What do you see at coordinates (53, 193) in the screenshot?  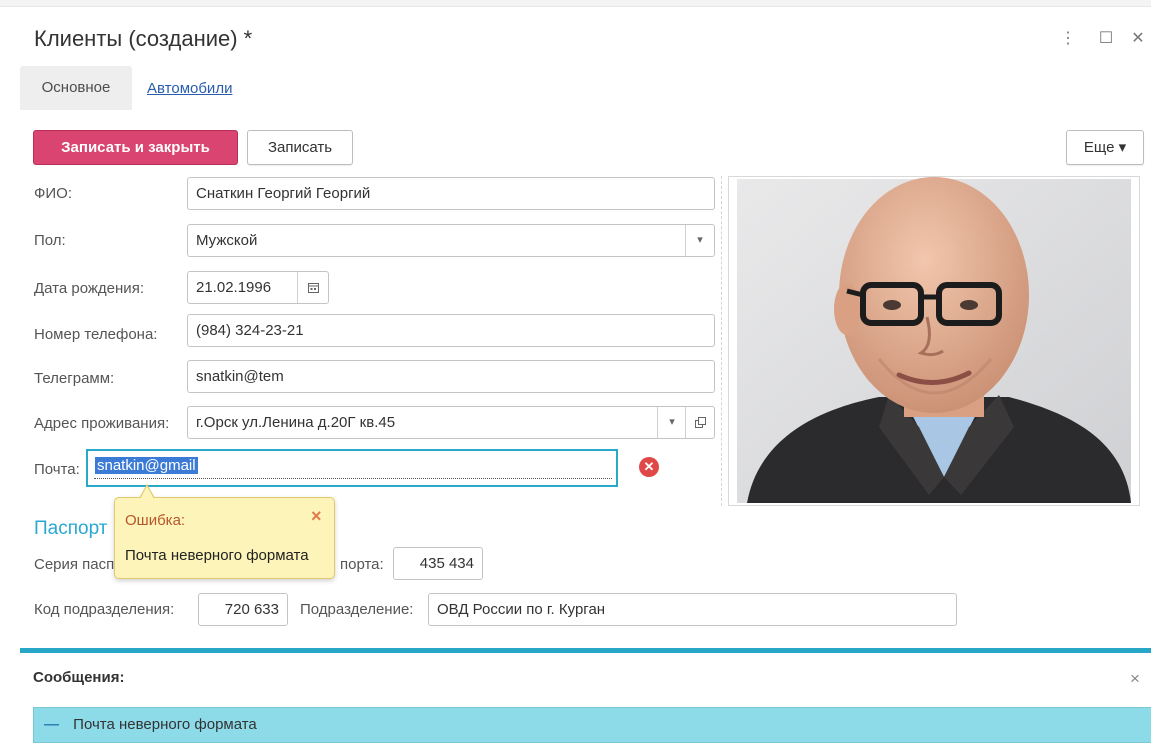 I see `fio-label: ФИО:` at bounding box center [53, 193].